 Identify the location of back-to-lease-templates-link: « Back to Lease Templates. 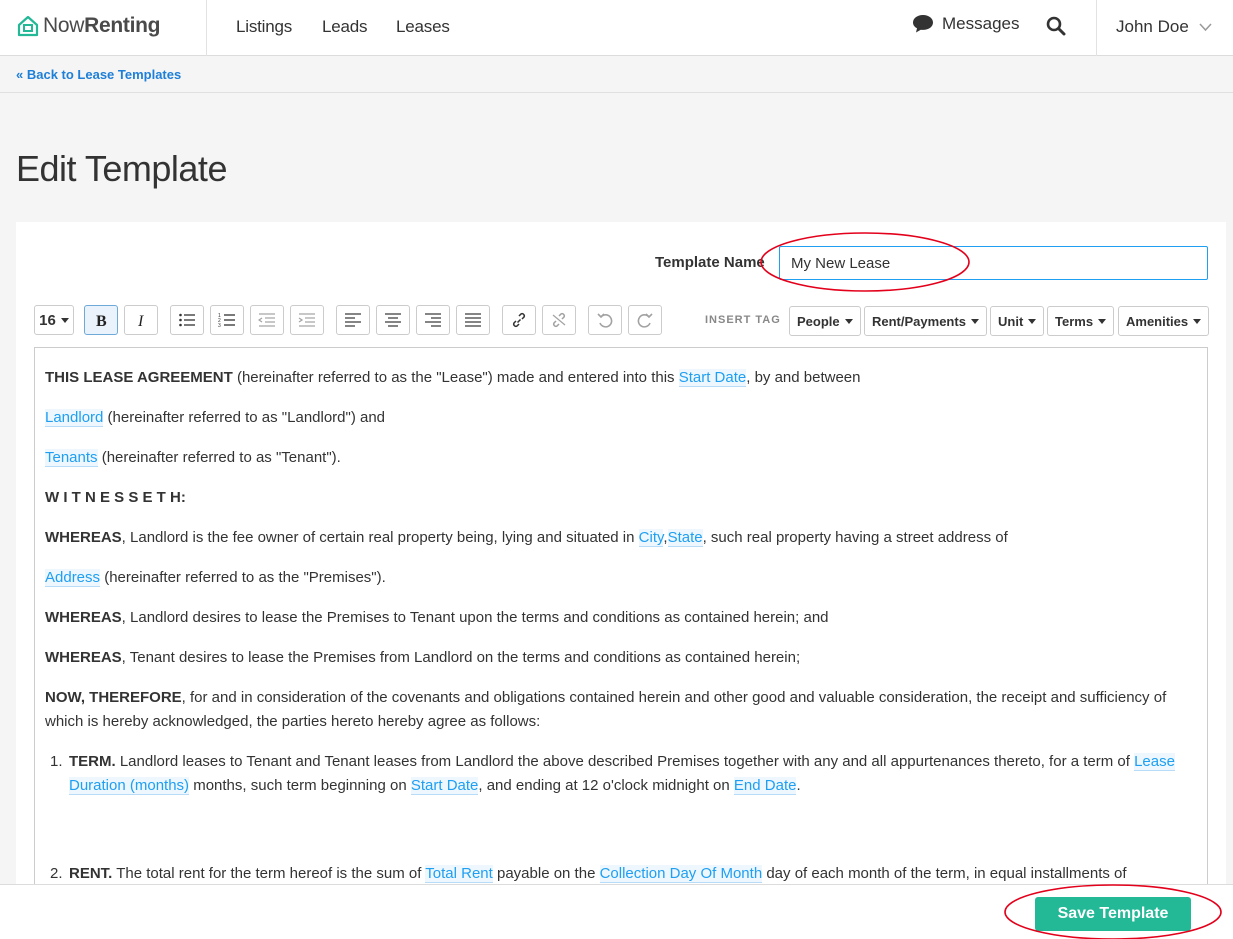
(98, 74).